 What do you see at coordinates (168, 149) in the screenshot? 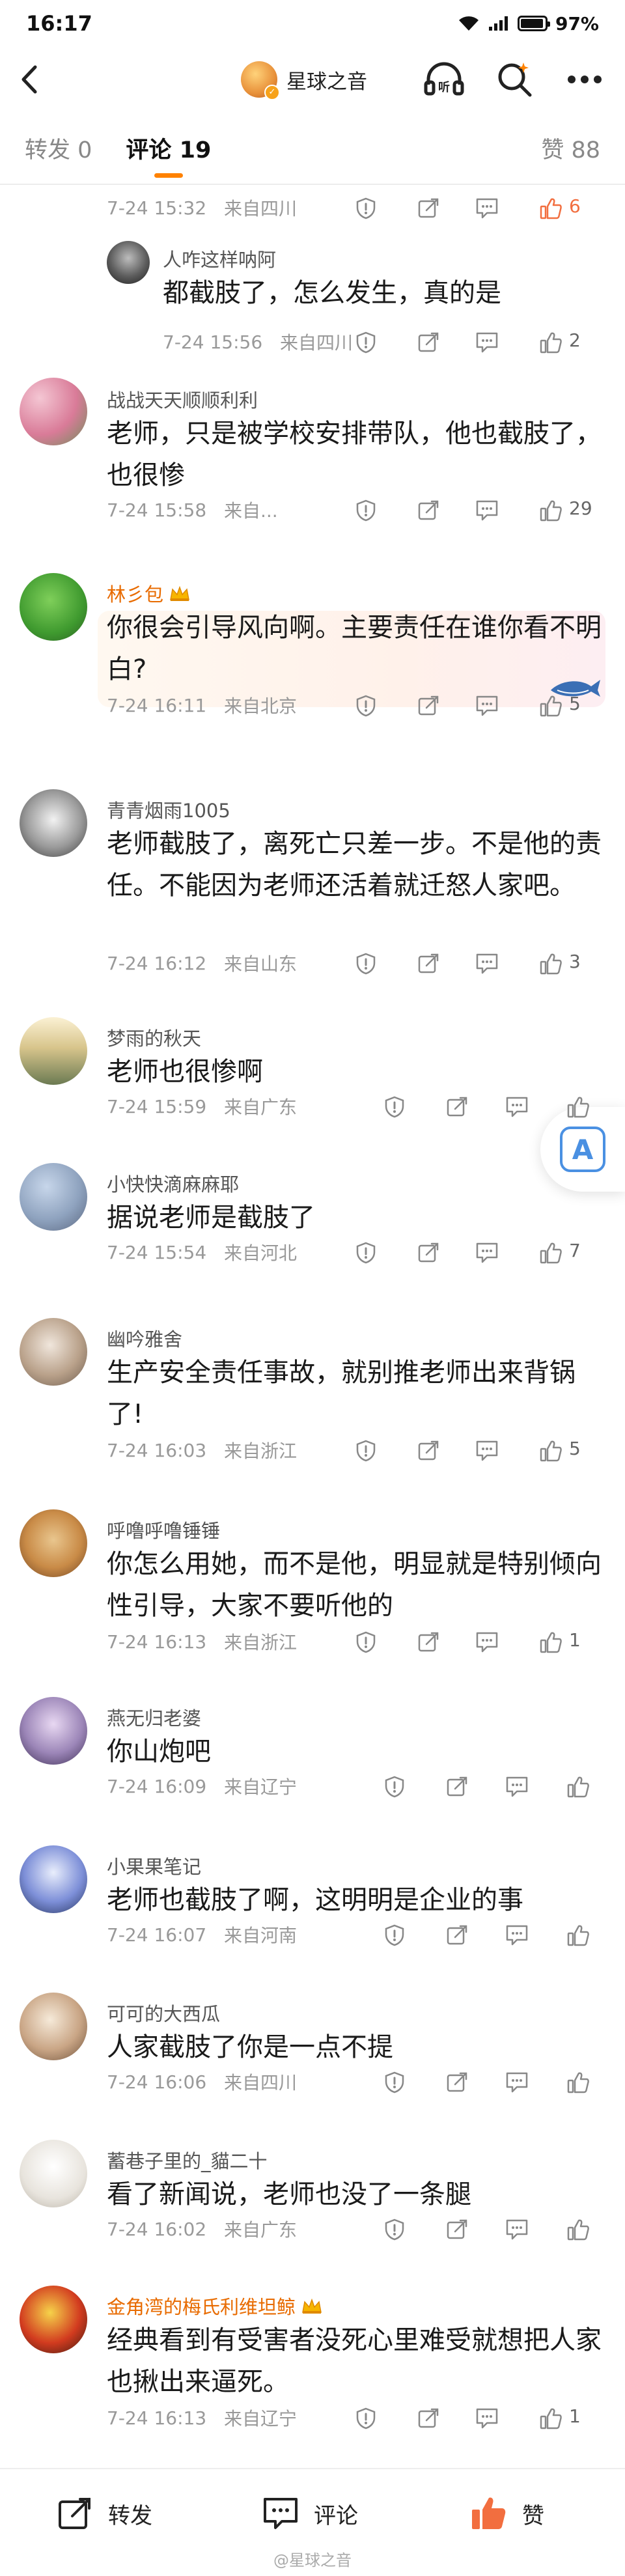
I see `tab-comments: 评论 19` at bounding box center [168, 149].